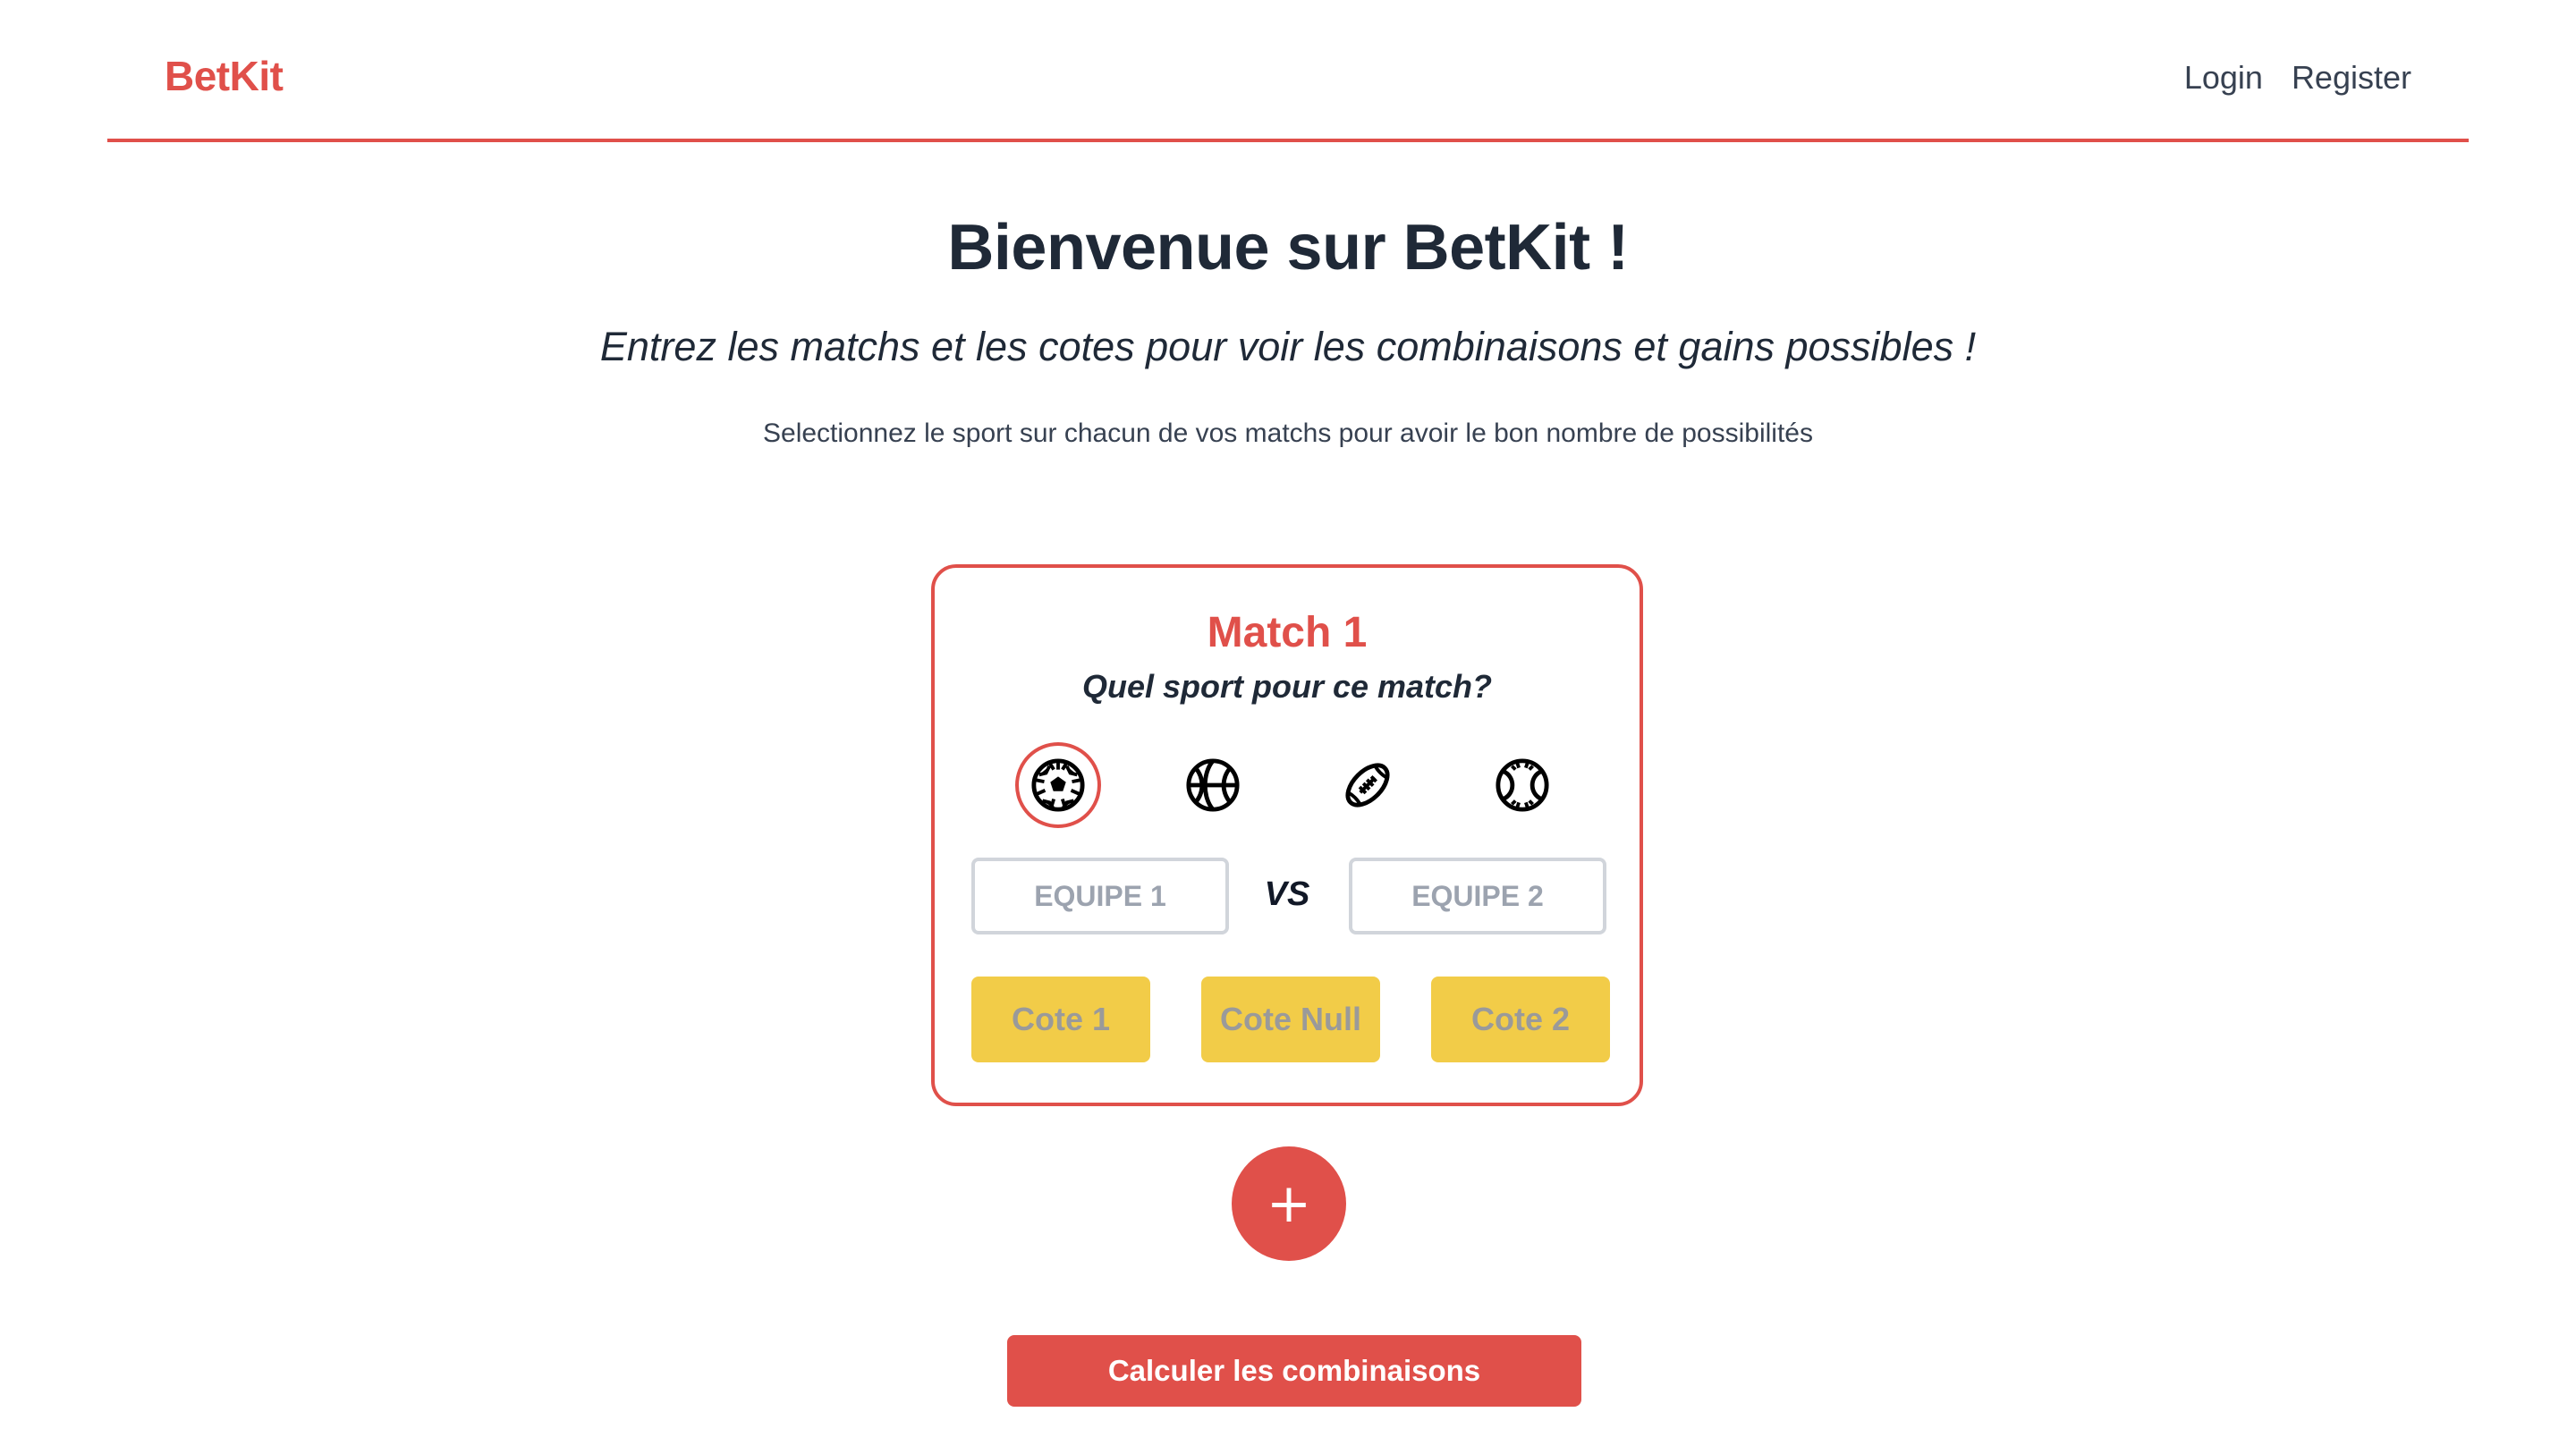 The height and width of the screenshot is (1446, 2576). Describe the element at coordinates (1288, 247) in the screenshot. I see `page-title: Bienvenue sur BetKit !` at that location.